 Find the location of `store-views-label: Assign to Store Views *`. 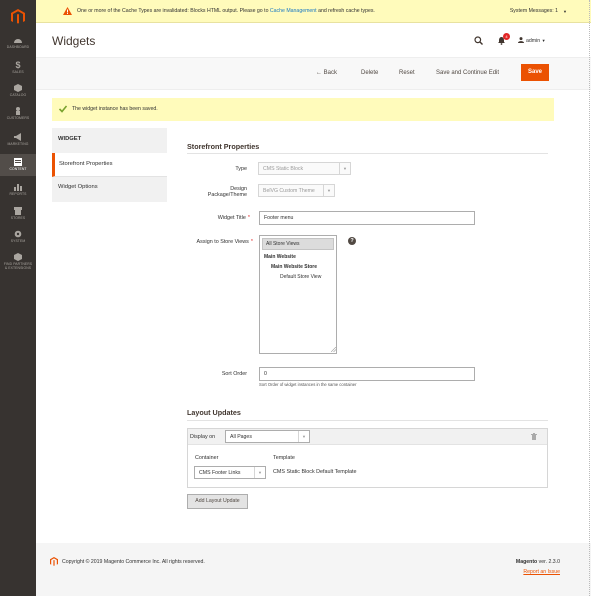

store-views-label: Assign to Store Views * is located at coordinates (216, 242).